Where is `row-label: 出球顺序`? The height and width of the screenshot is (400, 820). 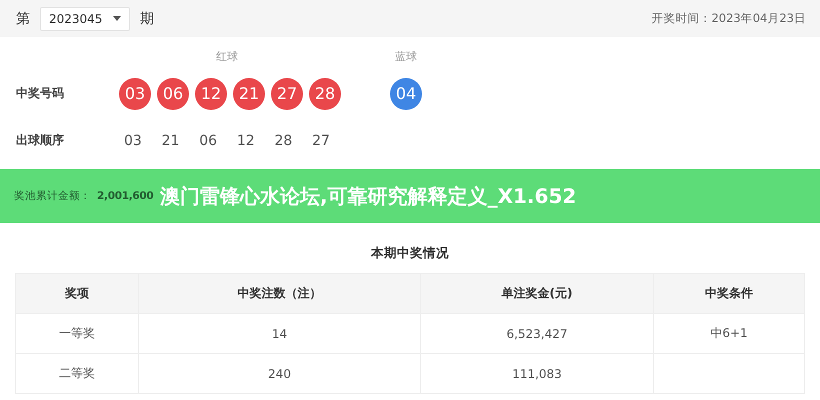
row-label: 出球顺序 is located at coordinates (40, 140).